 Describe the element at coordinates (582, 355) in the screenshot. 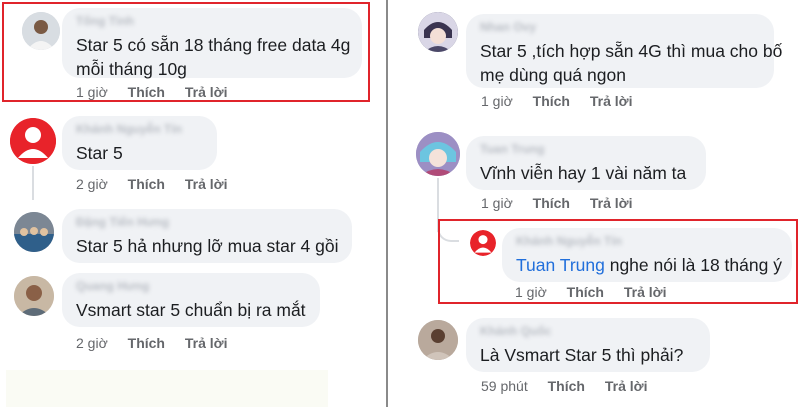

I see `comment-text: Là Vsmart Star 5 thì phải?` at that location.